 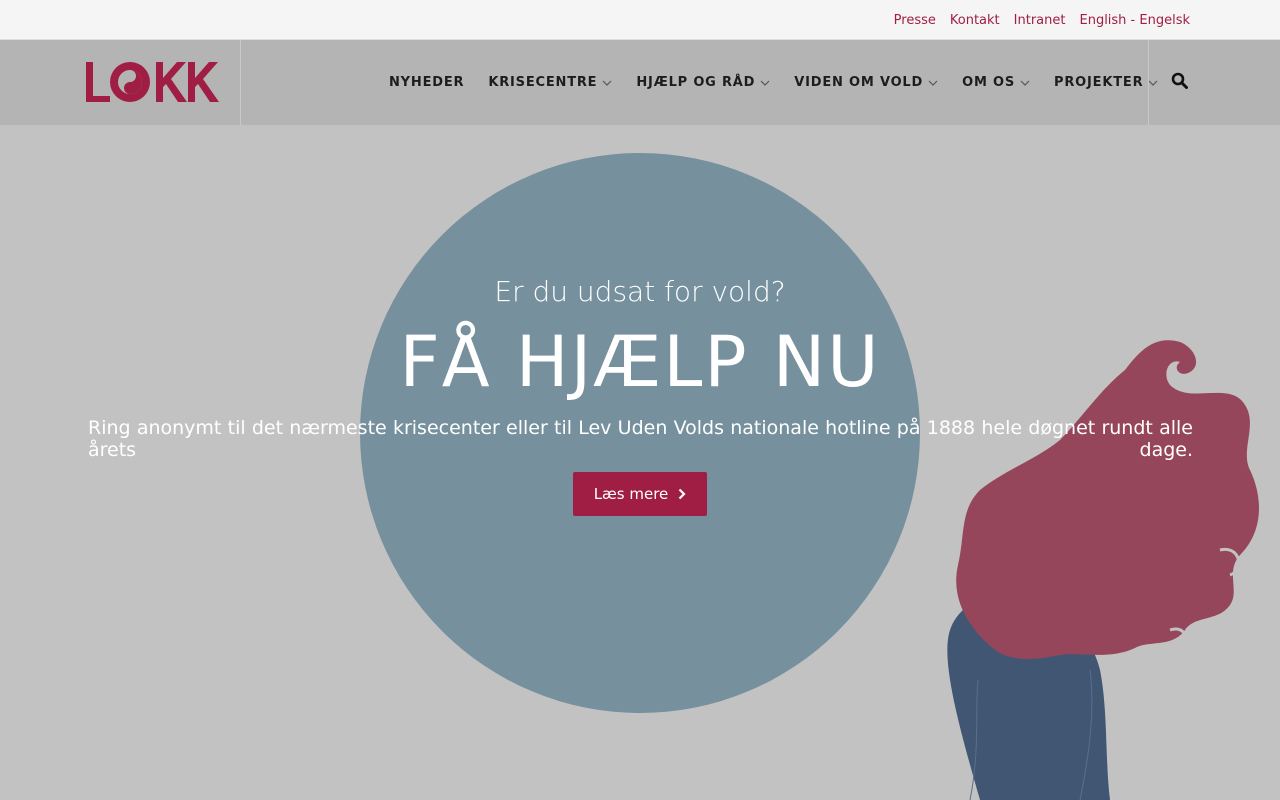 What do you see at coordinates (631, 494) in the screenshot?
I see `cta-label: Læs mere` at bounding box center [631, 494].